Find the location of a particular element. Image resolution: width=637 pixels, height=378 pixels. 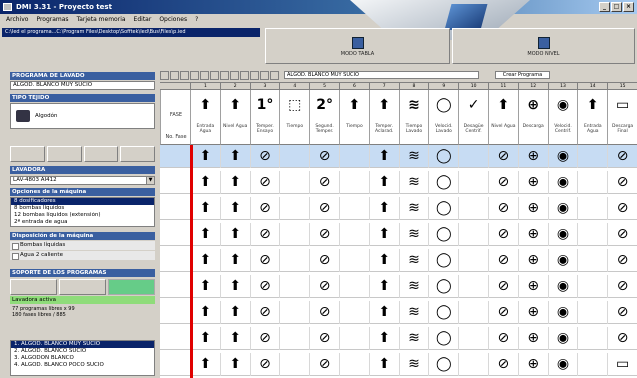

column-header: ⬚ Tiempo is located at coordinates (294, 117).